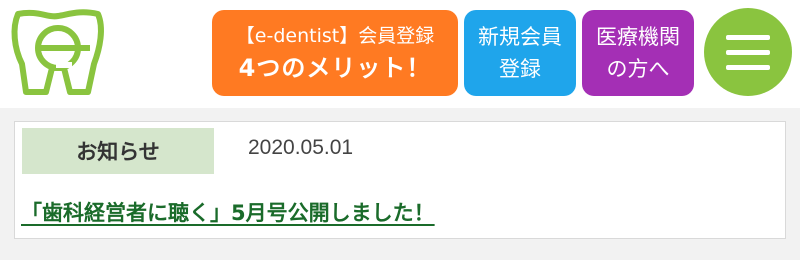 The image size is (800, 260). What do you see at coordinates (520, 53) in the screenshot?
I see `new-member-signup-button: 新規会員 登録` at bounding box center [520, 53].